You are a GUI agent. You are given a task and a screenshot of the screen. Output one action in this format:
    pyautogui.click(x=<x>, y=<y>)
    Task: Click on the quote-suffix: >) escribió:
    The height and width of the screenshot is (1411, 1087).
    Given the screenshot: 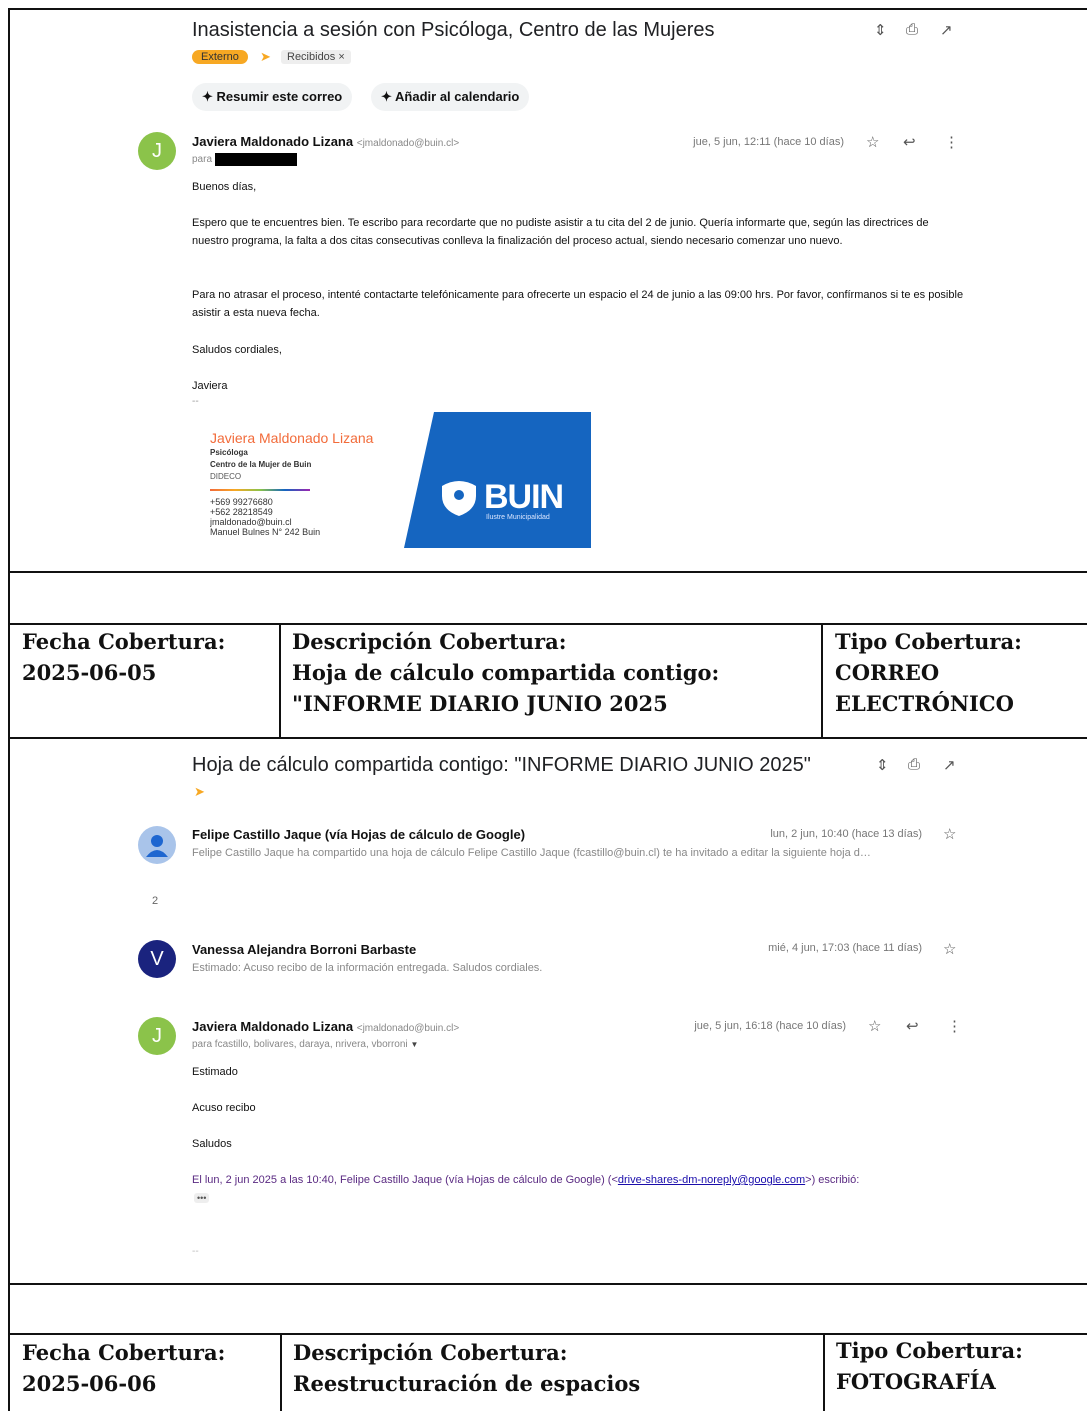 What is the action you would take?
    pyautogui.click(x=832, y=1180)
    